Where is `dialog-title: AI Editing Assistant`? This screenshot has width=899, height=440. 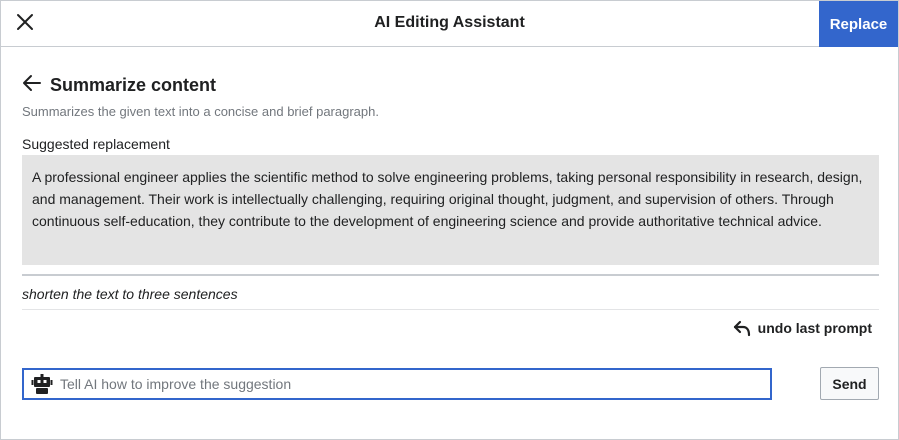
dialog-title: AI Editing Assistant is located at coordinates (449, 22).